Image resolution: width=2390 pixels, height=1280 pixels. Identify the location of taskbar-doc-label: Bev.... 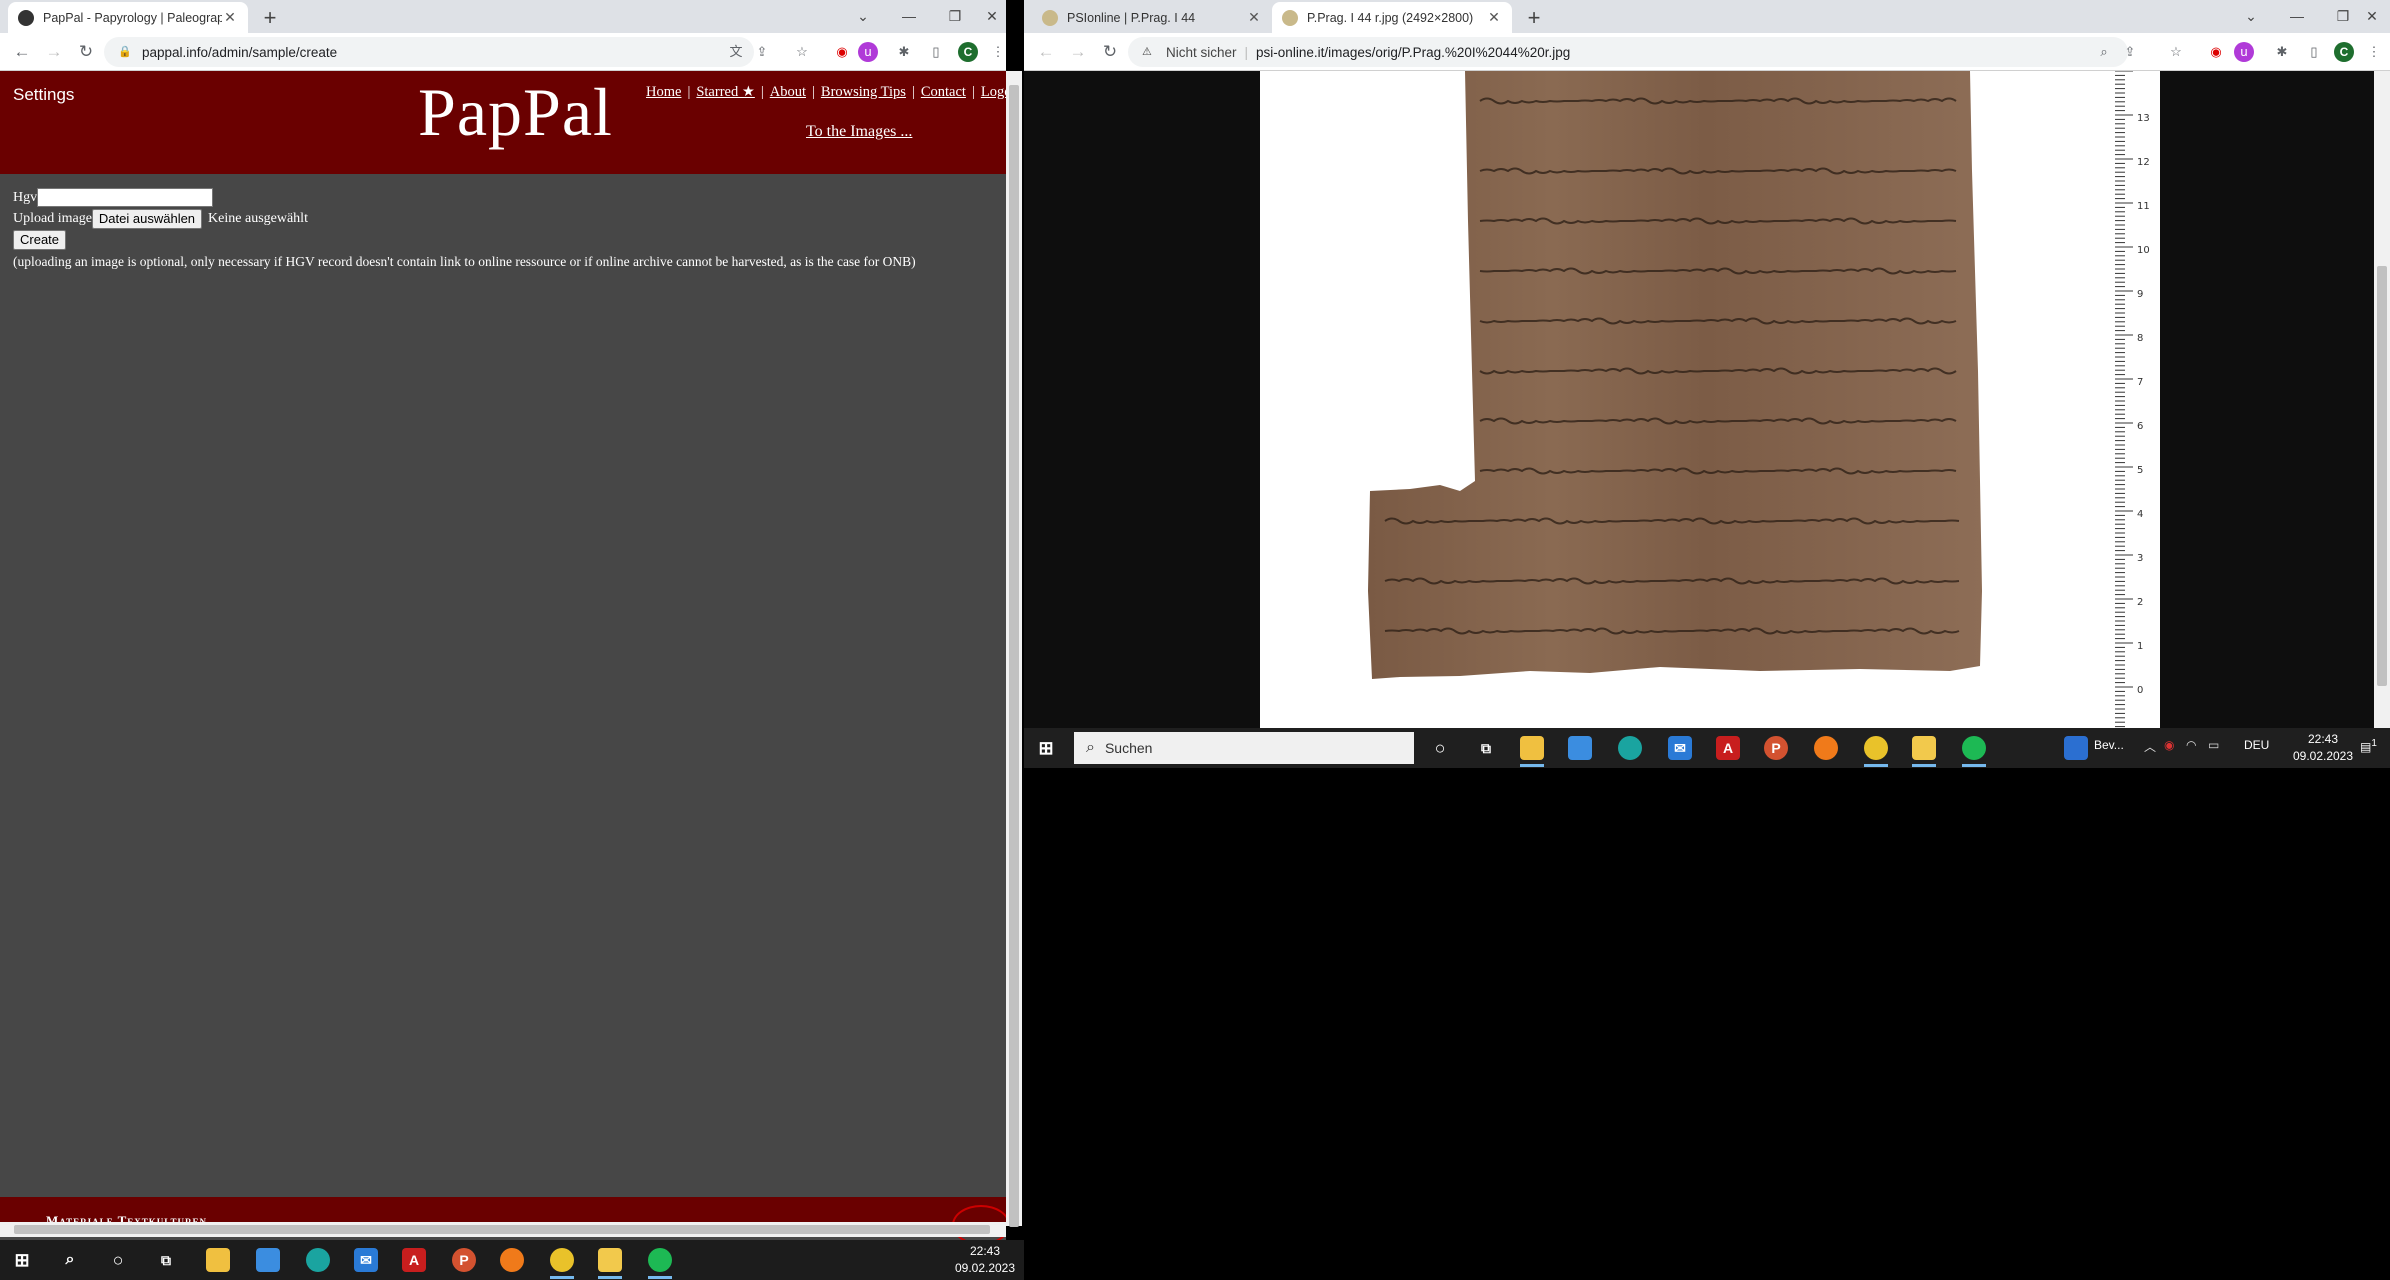
(2109, 745).